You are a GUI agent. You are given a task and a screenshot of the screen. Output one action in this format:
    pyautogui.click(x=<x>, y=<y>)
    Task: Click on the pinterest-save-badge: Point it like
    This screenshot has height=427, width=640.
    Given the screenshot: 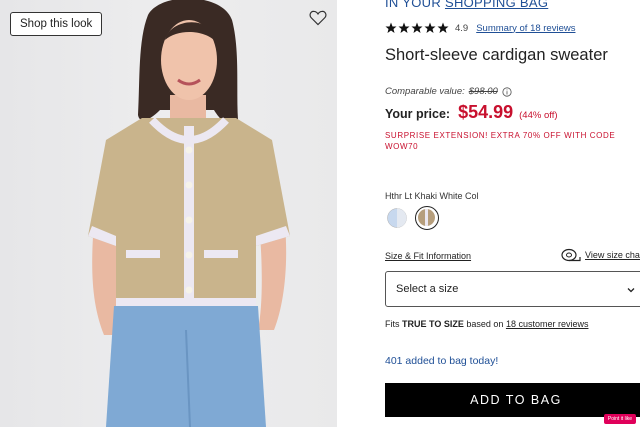 What is the action you would take?
    pyautogui.click(x=620, y=419)
    